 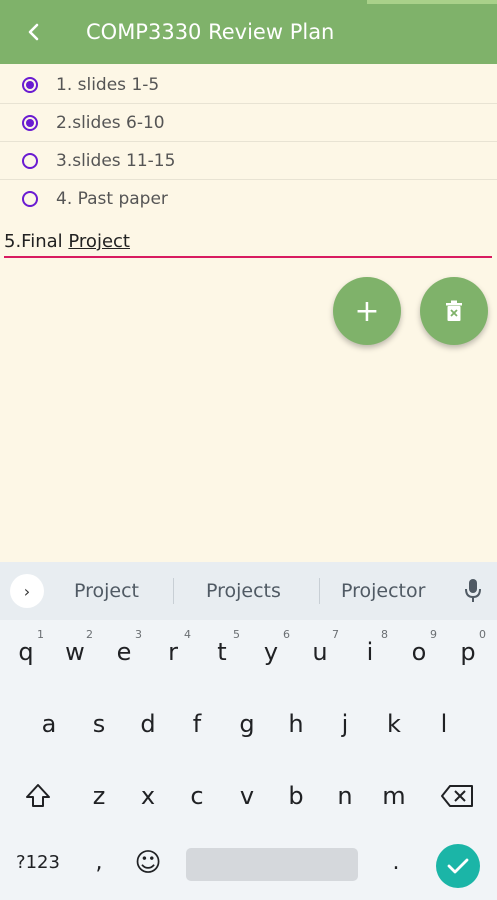 I want to click on period-key: ., so click(x=396, y=862).